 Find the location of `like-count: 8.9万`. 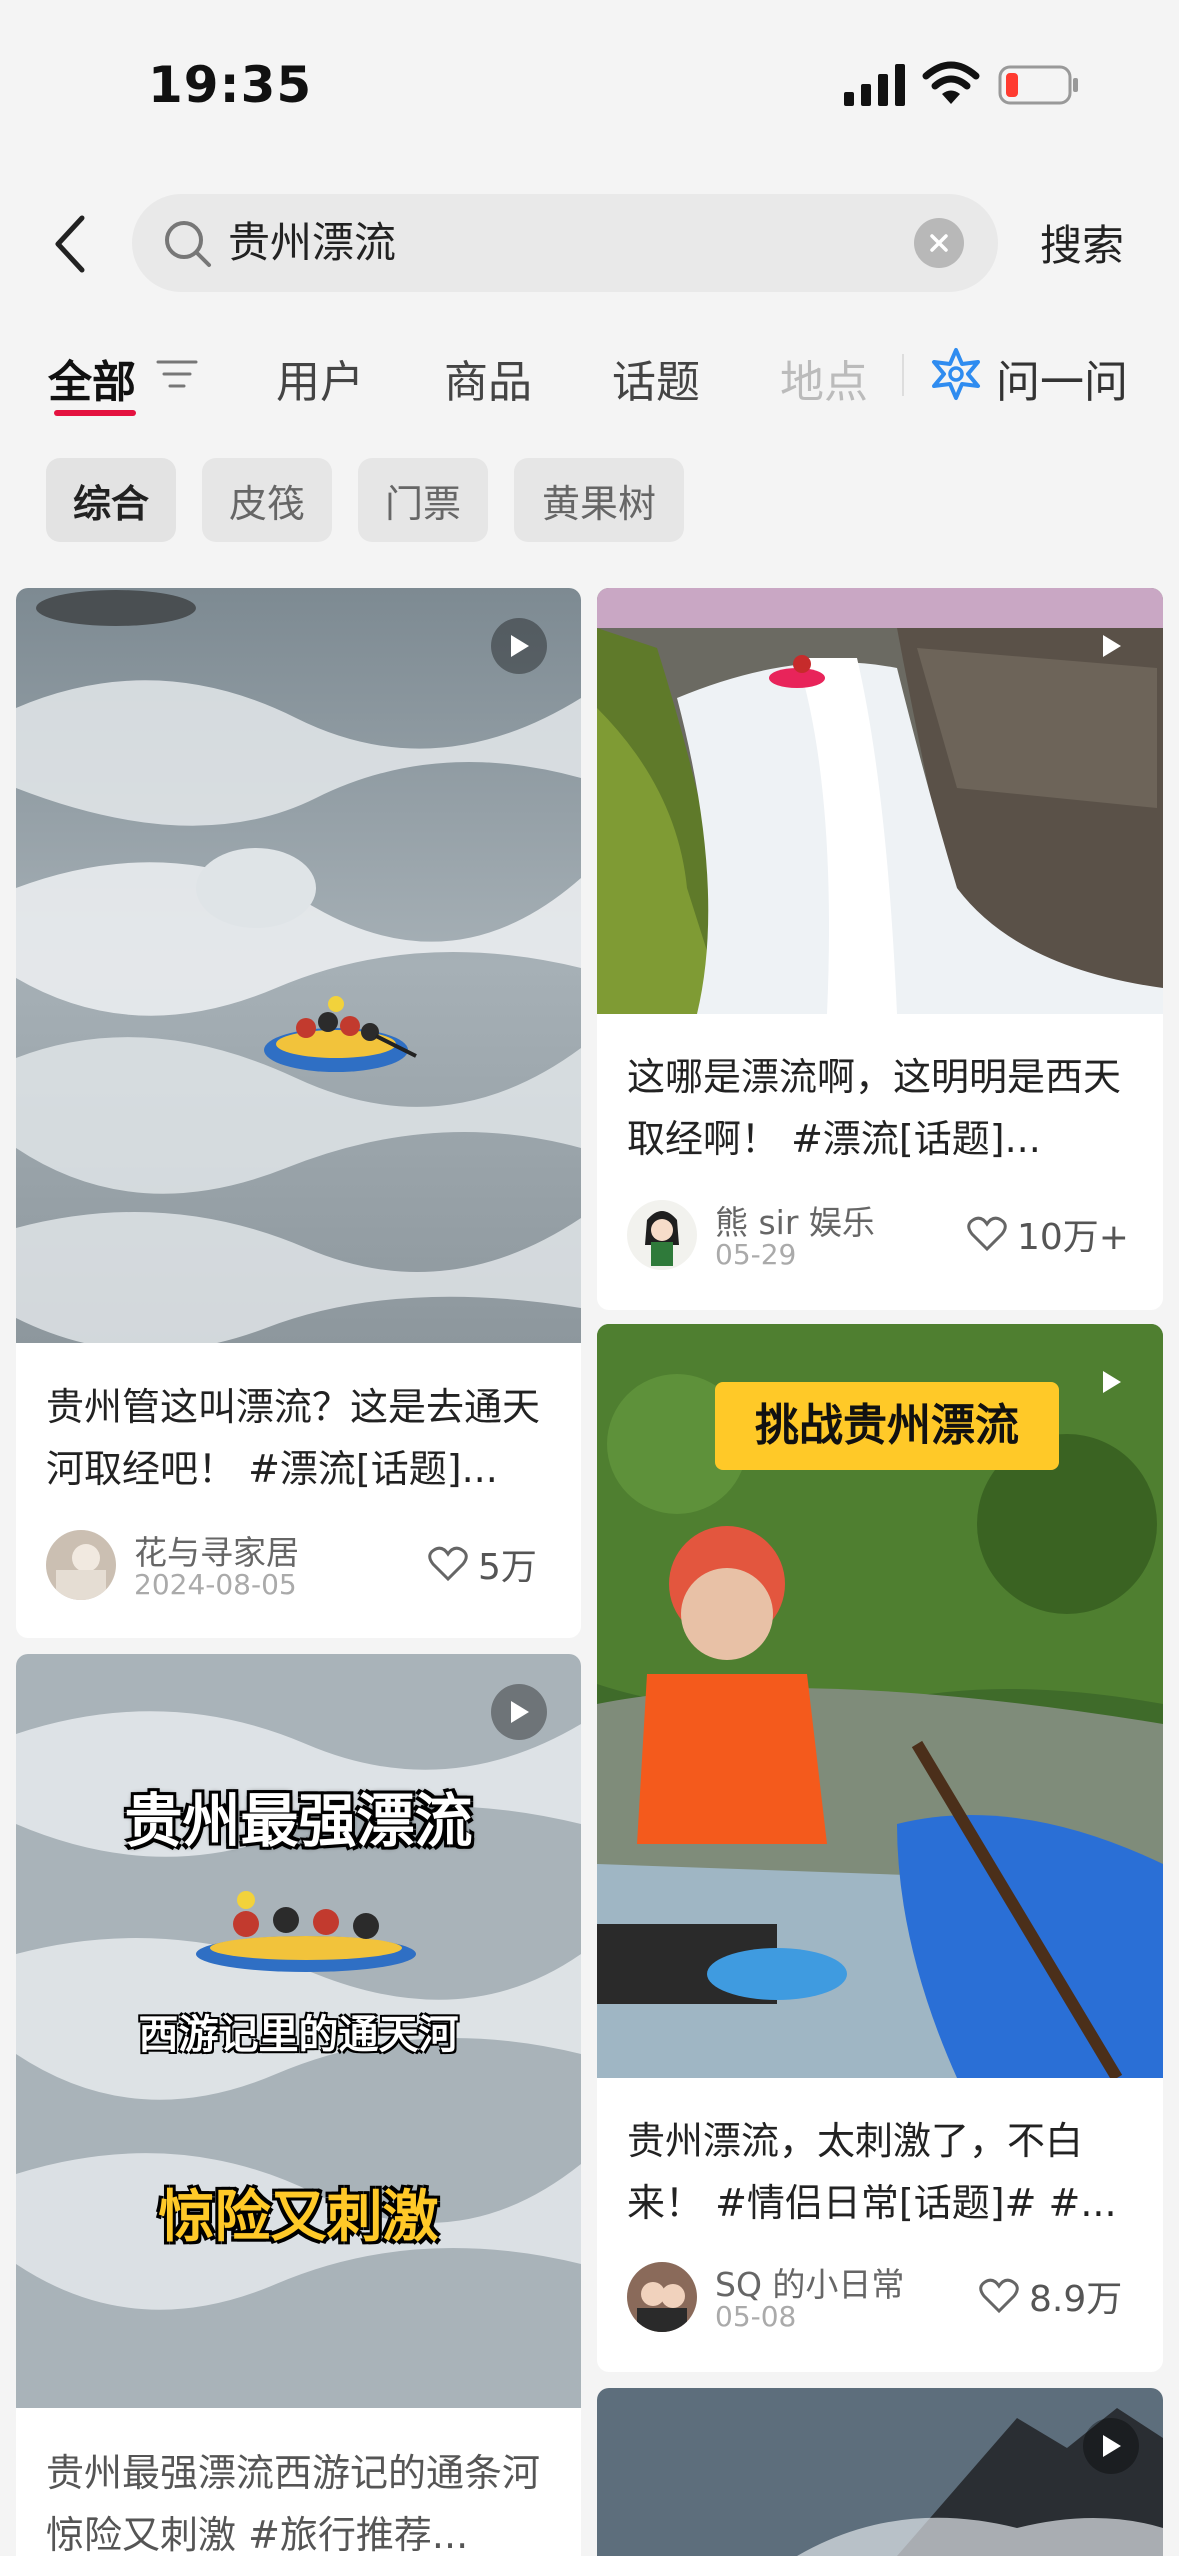

like-count: 8.9万 is located at coordinates (1076, 2299).